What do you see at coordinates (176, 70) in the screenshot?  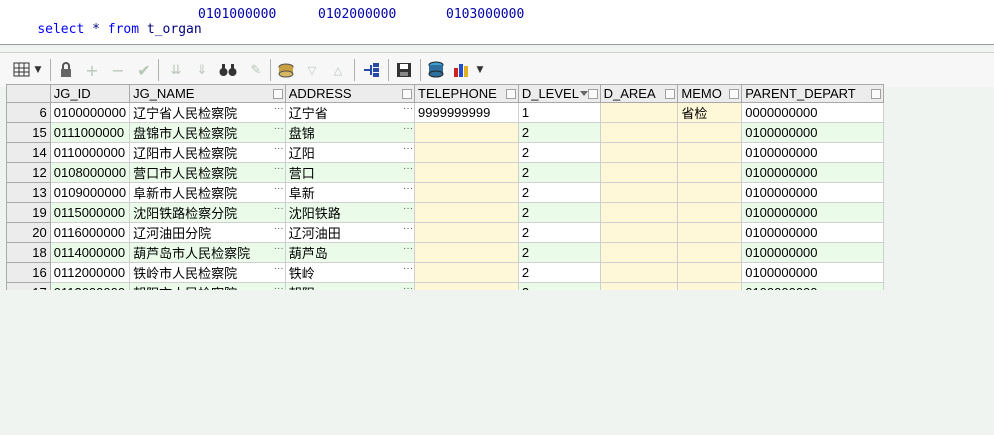 I see `down-arrow-icon: ⇊` at bounding box center [176, 70].